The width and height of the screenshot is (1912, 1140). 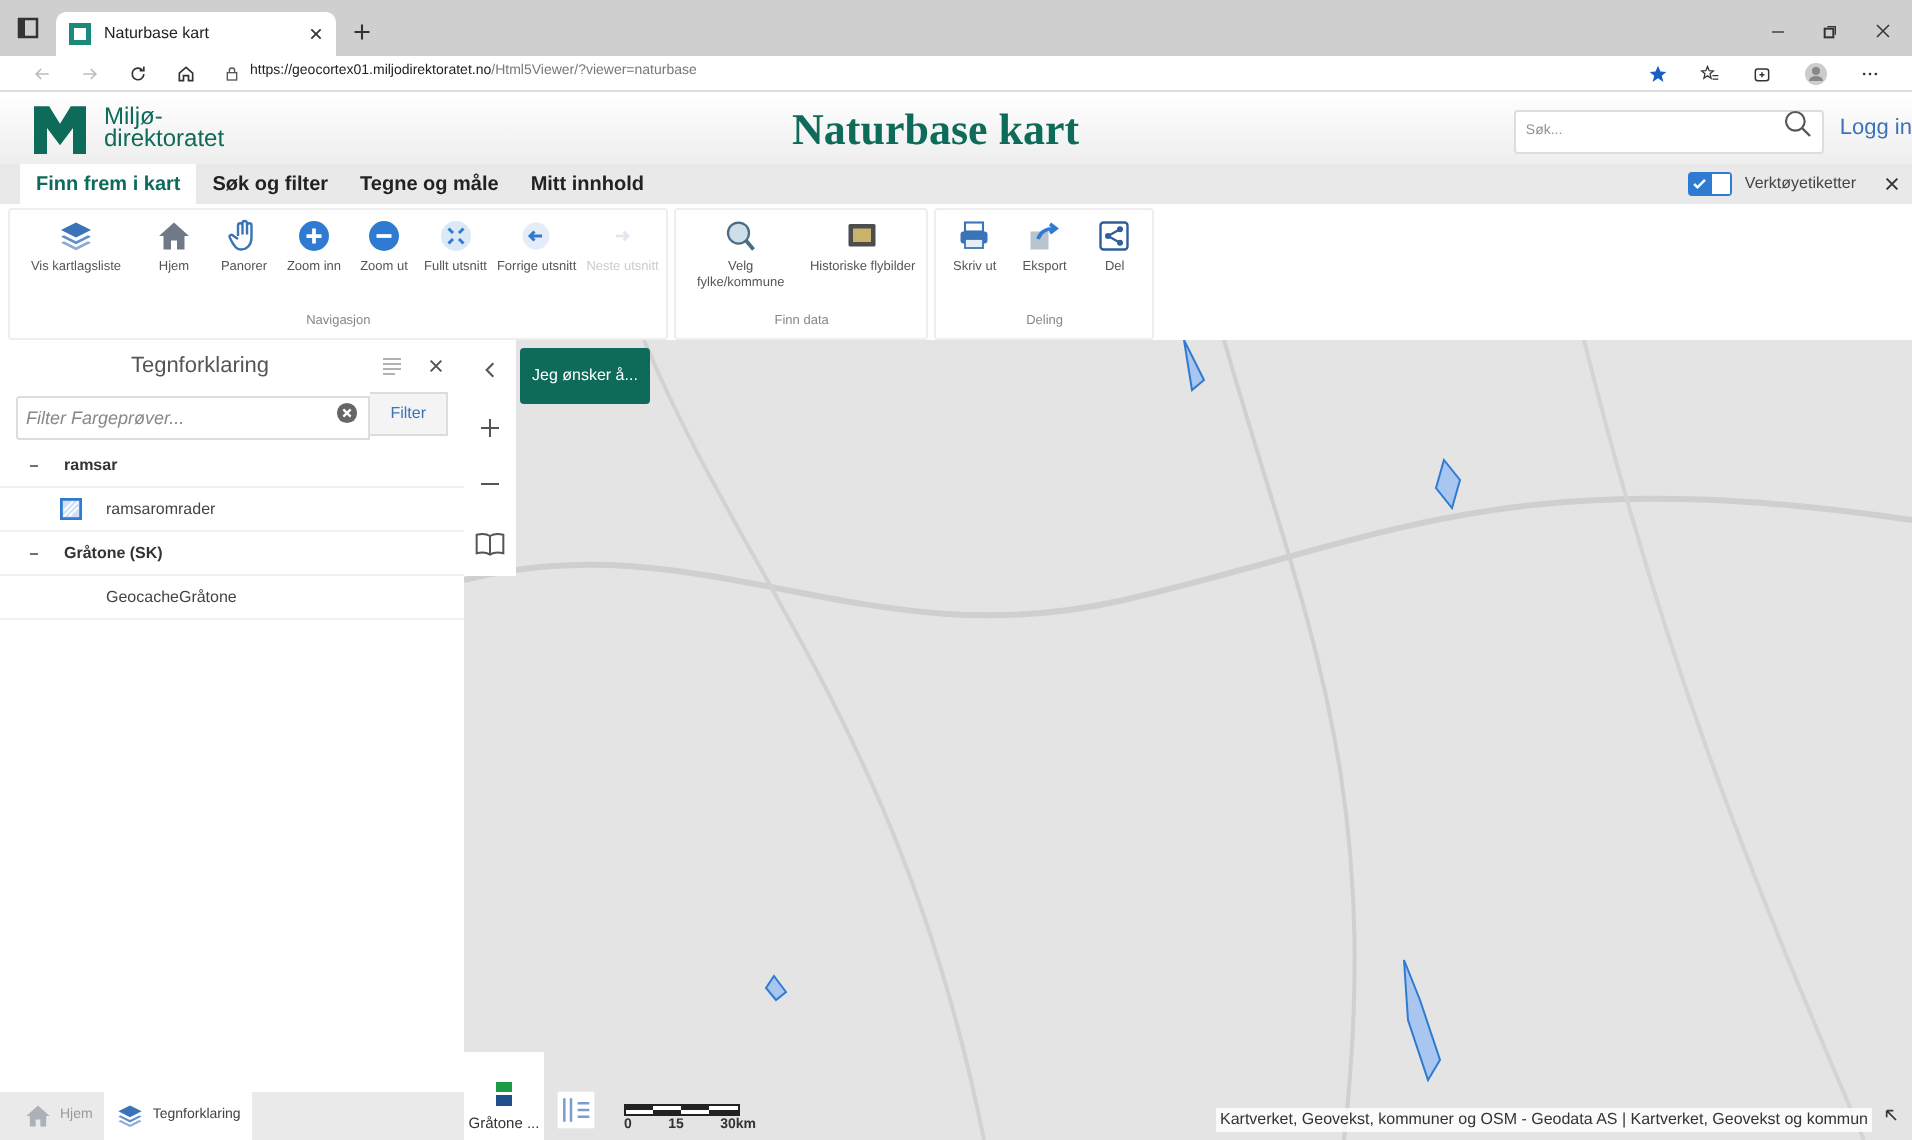 What do you see at coordinates (28, 28) in the screenshot?
I see `tab-actions-icon` at bounding box center [28, 28].